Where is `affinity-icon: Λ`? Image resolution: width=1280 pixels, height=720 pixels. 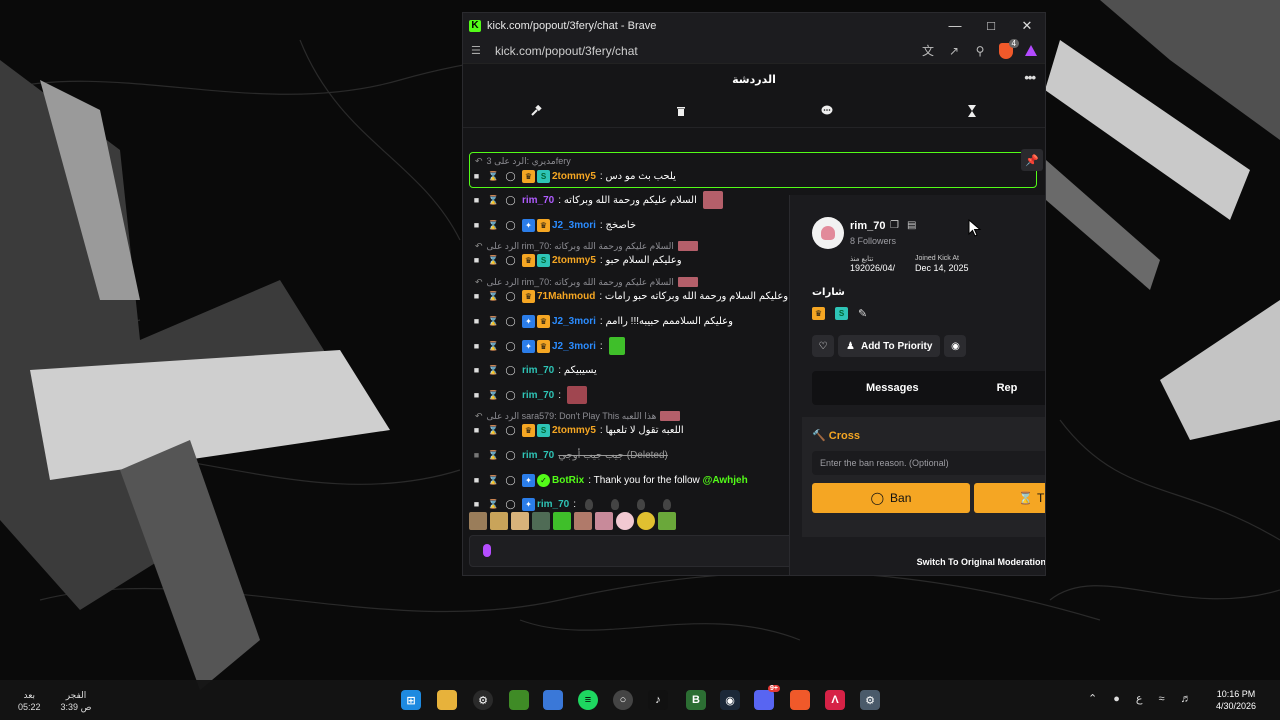
affinity-icon: Λ is located at coordinates (835, 700).